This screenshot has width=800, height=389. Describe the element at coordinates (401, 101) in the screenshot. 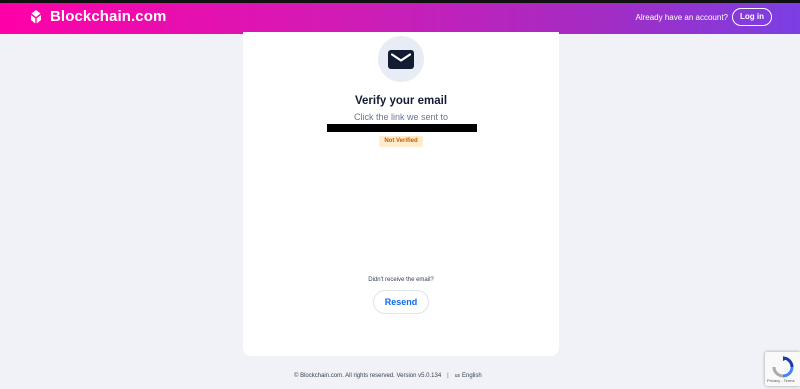

I see `page-title: Verify your email` at that location.